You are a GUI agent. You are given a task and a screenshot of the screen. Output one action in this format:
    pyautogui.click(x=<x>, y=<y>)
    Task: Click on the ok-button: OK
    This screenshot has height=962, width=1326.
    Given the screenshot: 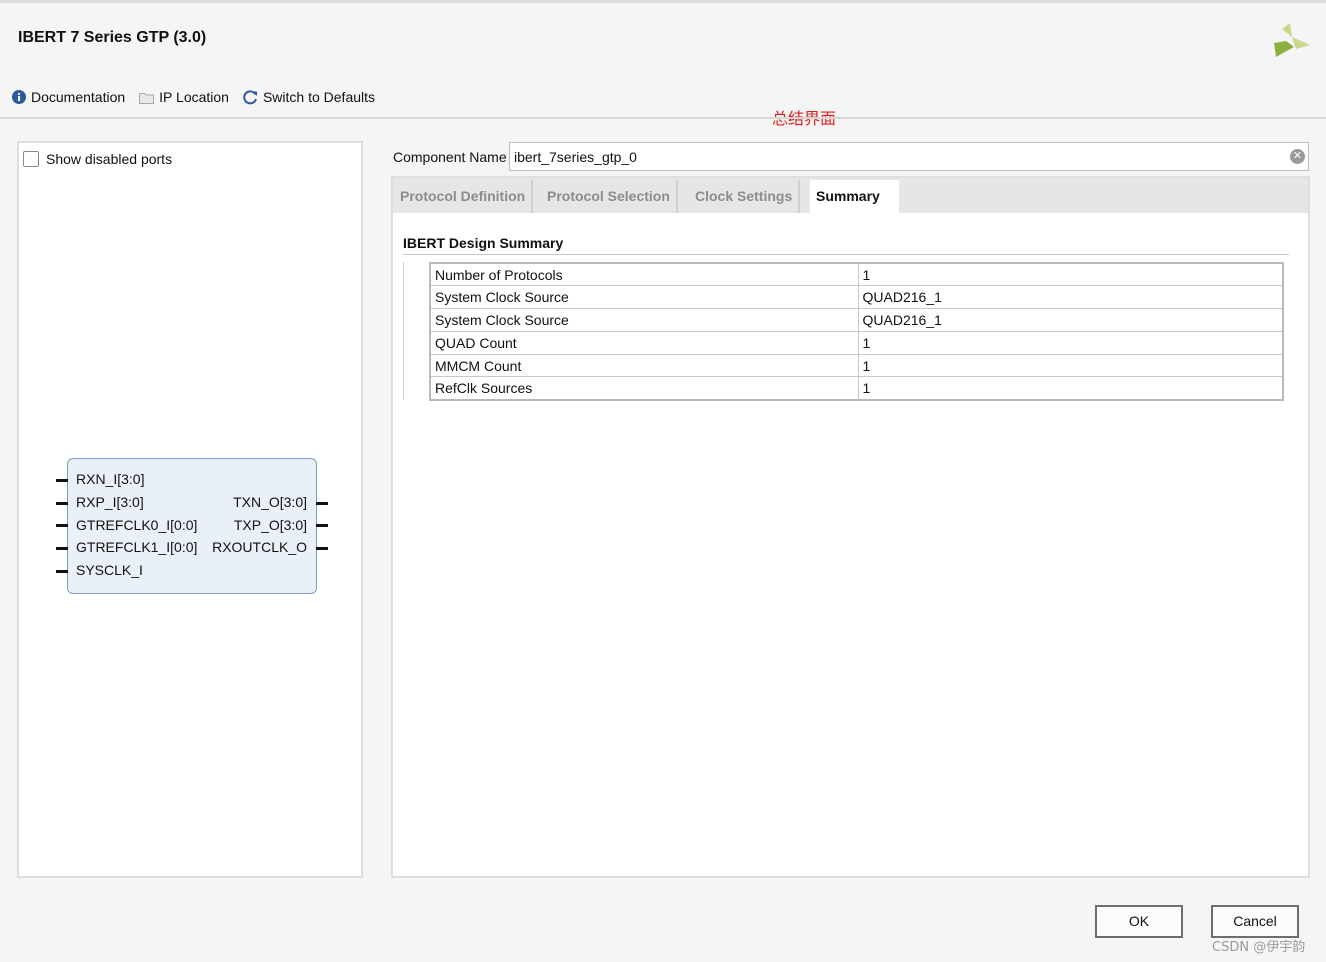 What is the action you would take?
    pyautogui.click(x=1139, y=921)
    